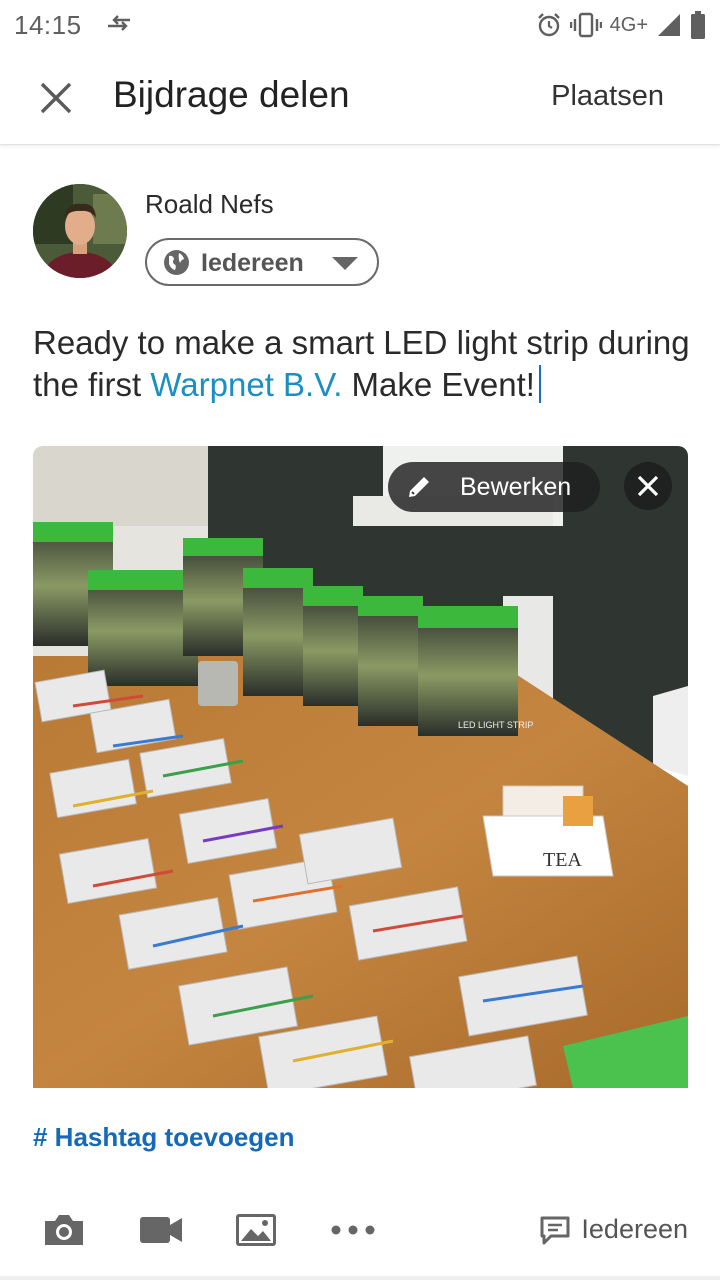 The height and width of the screenshot is (1280, 720). I want to click on data-saver-icon, so click(119, 23).